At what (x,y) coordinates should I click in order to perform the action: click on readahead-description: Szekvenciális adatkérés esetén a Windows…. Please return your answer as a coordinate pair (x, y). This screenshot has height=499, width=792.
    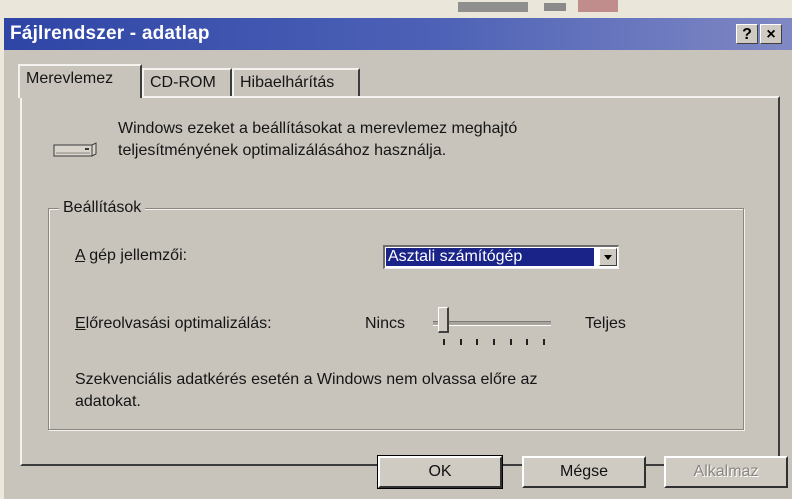
    Looking at the image, I should click on (306, 391).